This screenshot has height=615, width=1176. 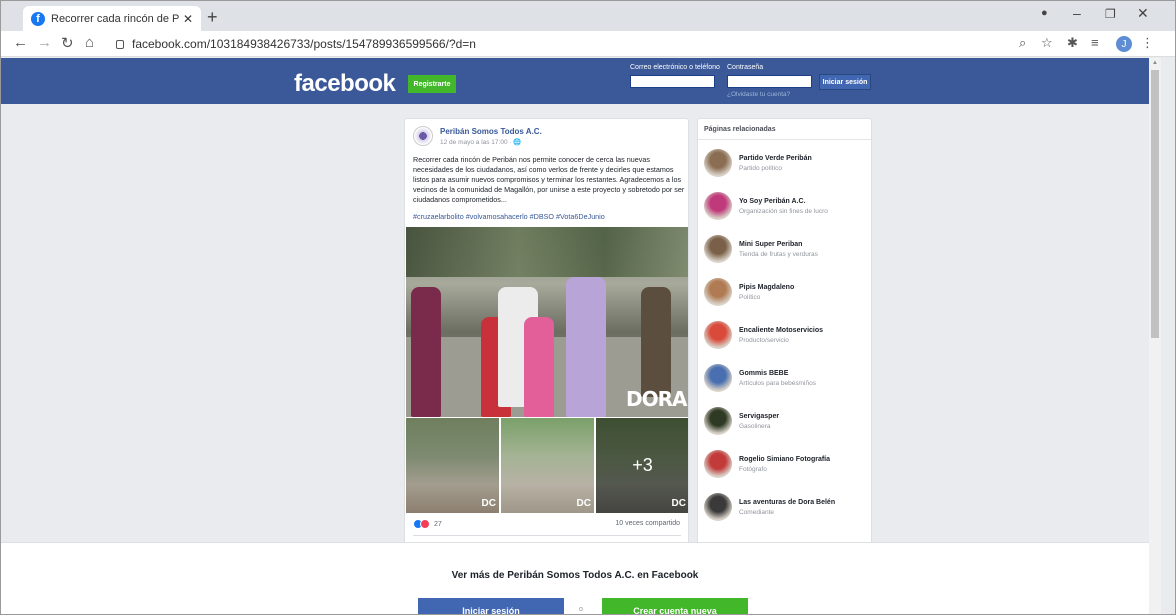 I want to click on share-count: 10 veces compartido, so click(x=647, y=523).